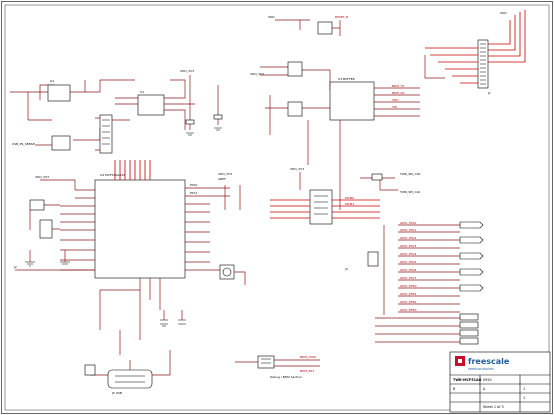 This screenshot has width=554, height=415. I want to click on svg-text: PWM1, so click(349, 204).